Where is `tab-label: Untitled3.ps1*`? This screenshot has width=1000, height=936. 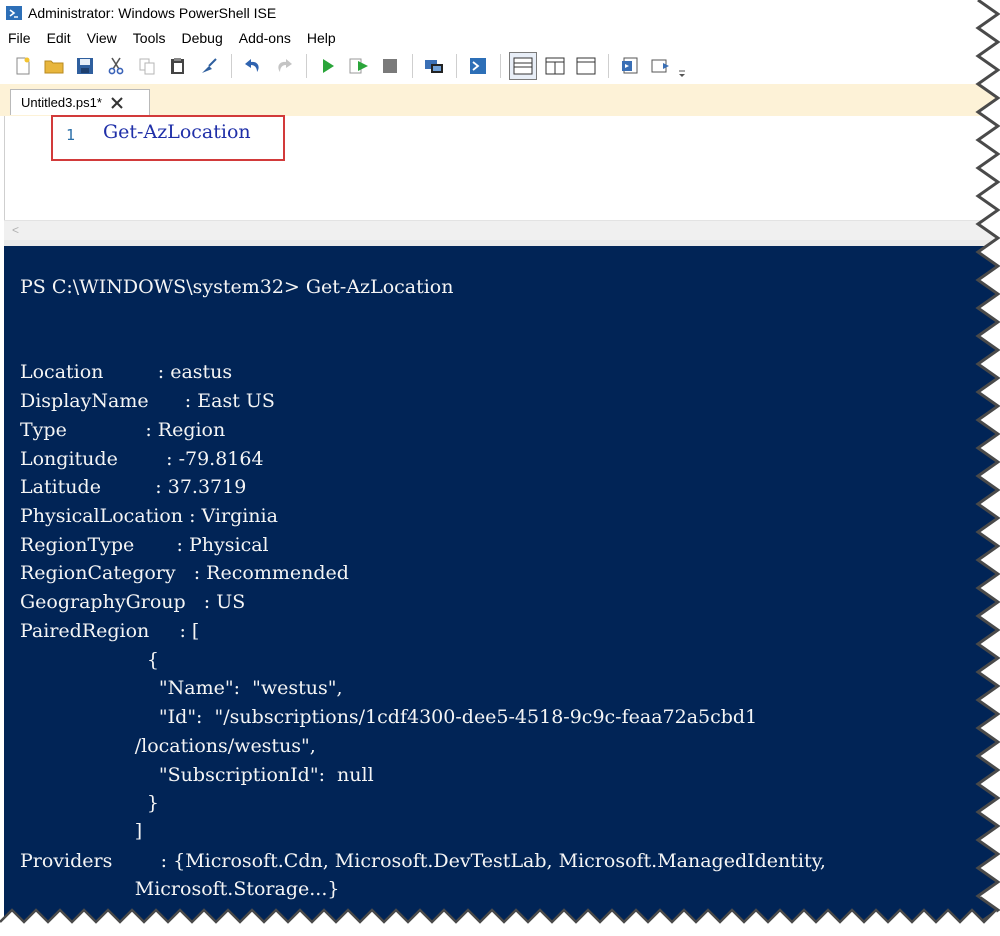
tab-label: Untitled3.ps1* is located at coordinates (61, 102).